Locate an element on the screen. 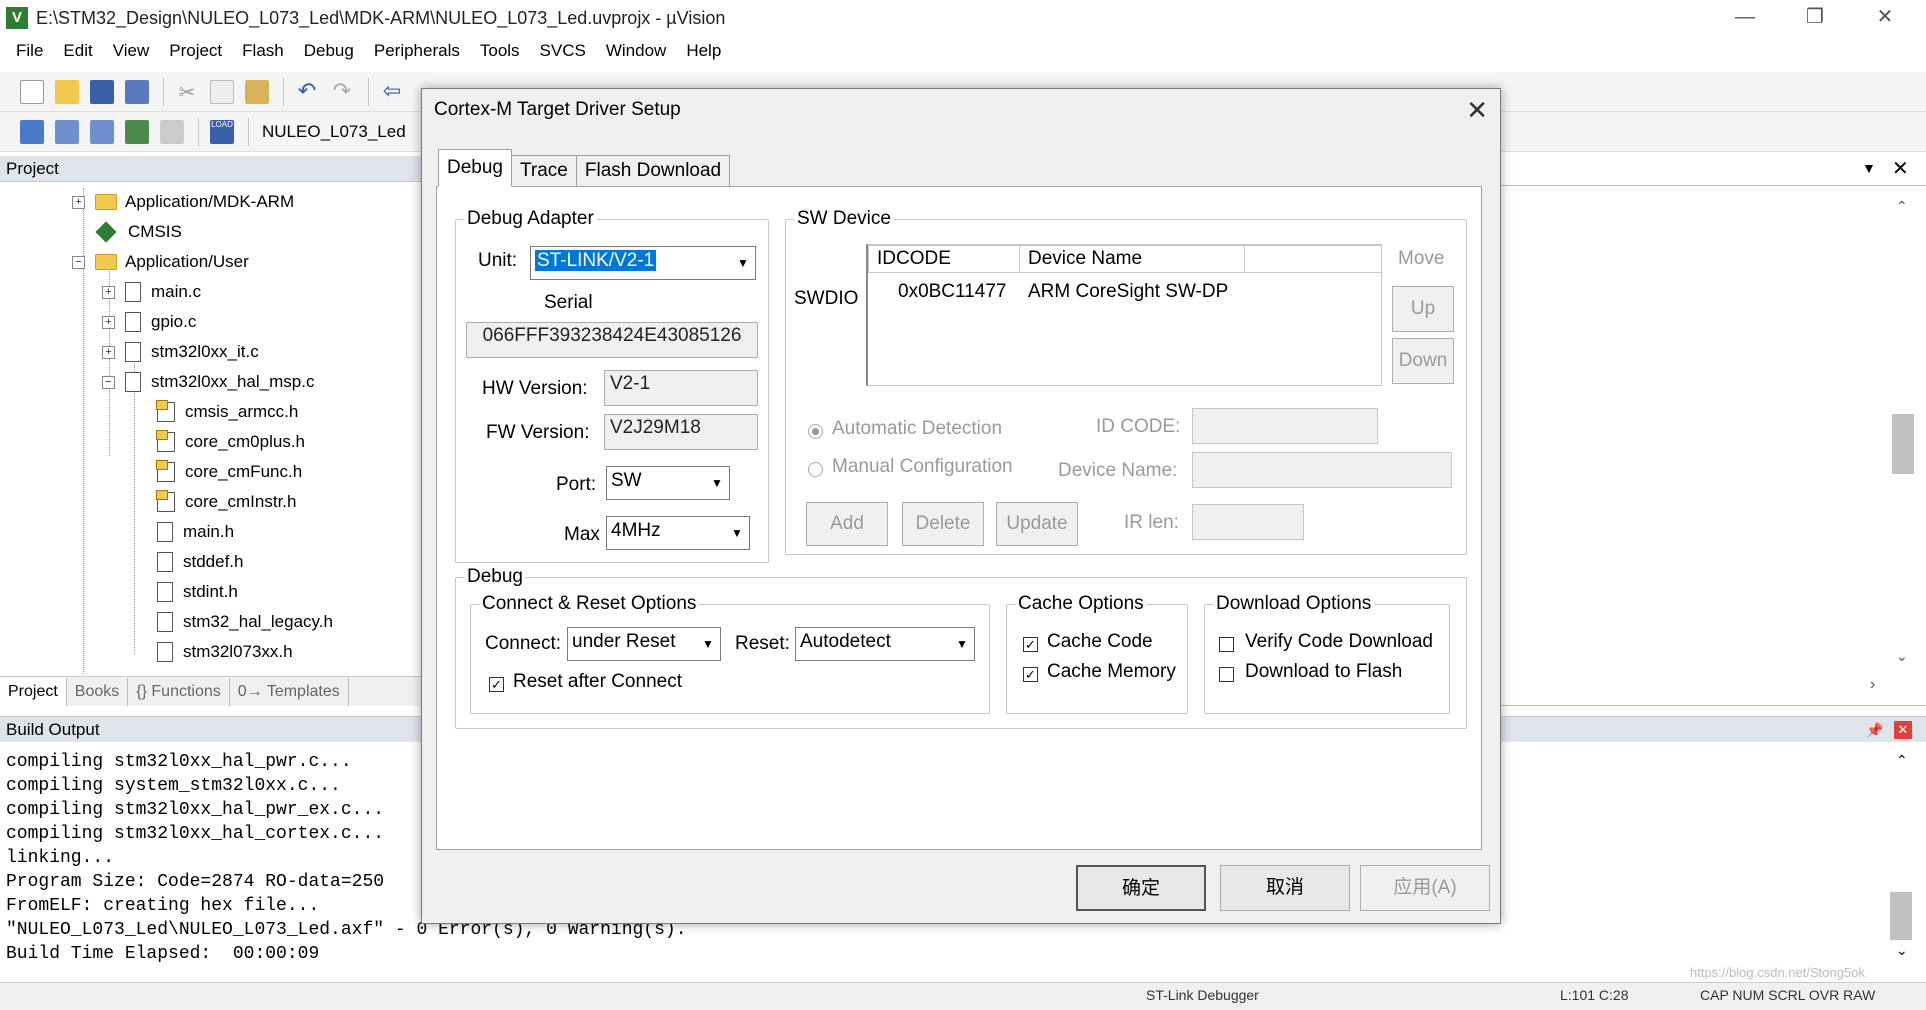 This screenshot has height=1010, width=1926. tree-item-folder: − Application/User is located at coordinates (160, 262).